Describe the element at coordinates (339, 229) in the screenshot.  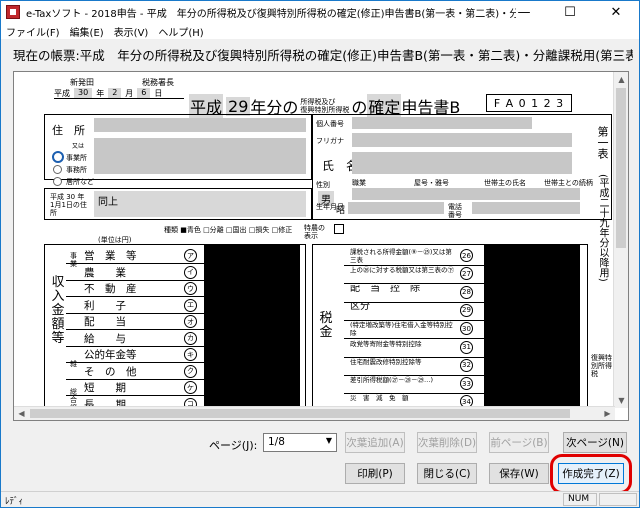
I see `tokunou-checkbox` at that location.